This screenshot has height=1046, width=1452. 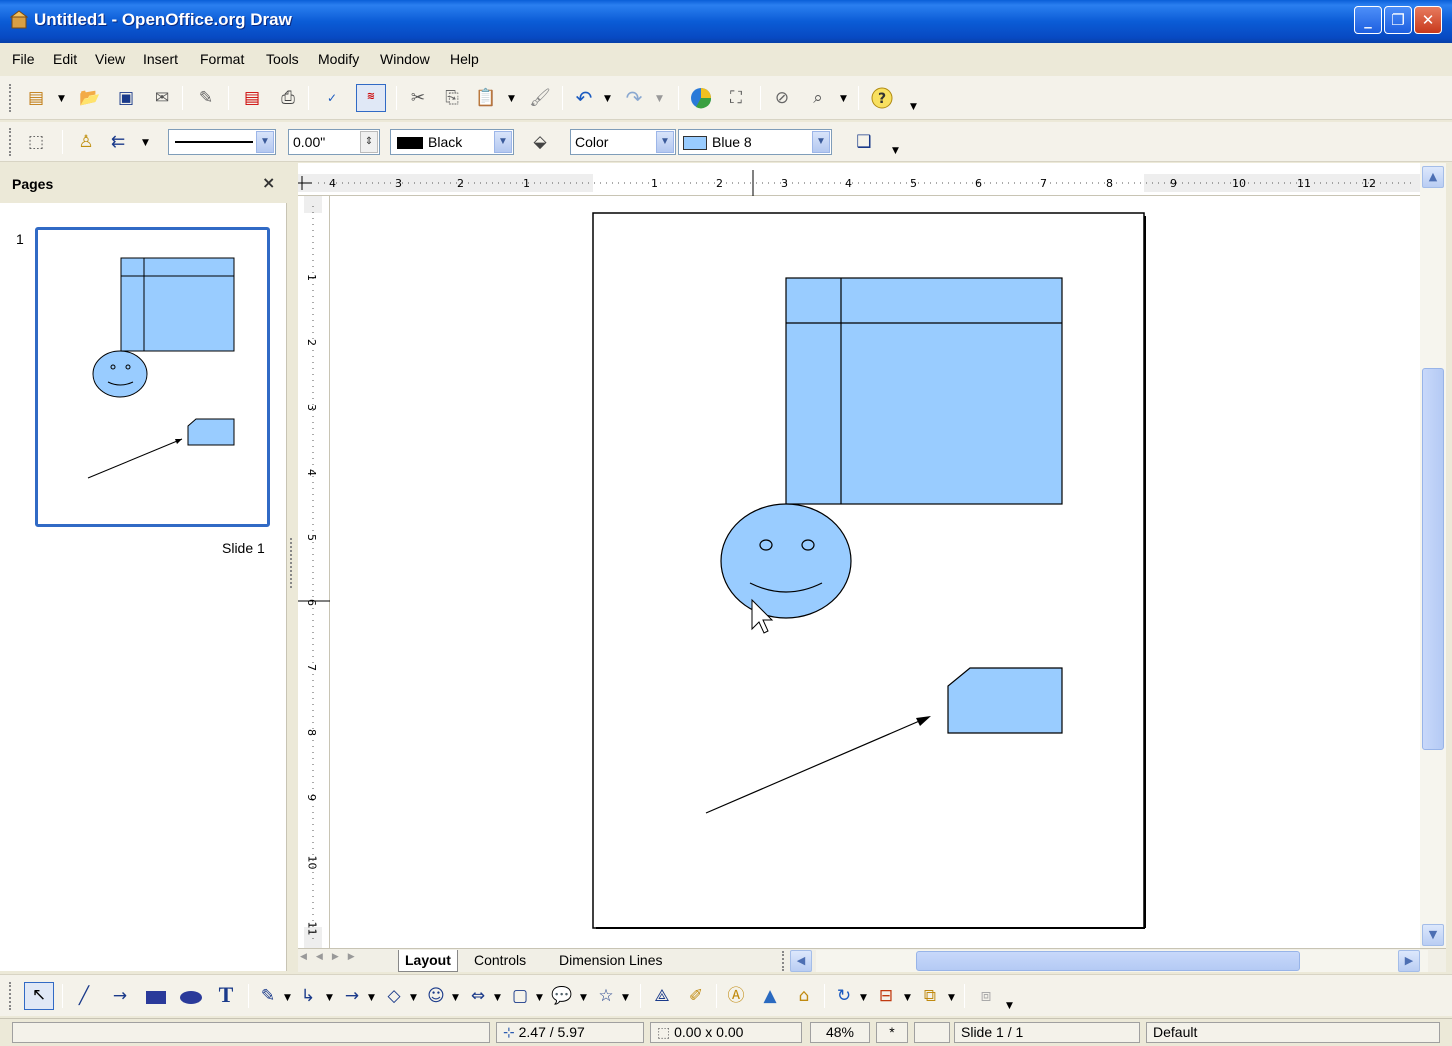 I want to click on tab-navigation-buttons: ◀◀▶▶, so click(x=342, y=961).